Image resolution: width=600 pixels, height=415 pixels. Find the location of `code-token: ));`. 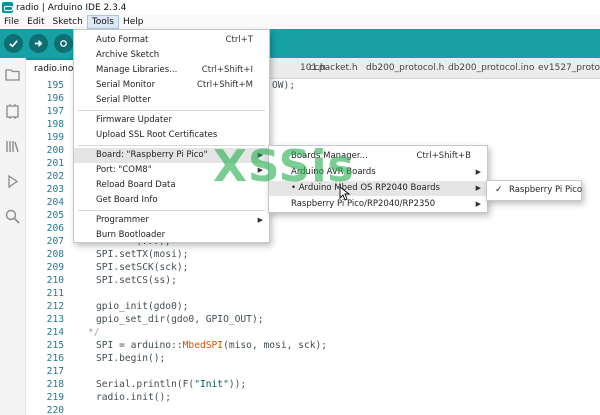

code-token: )); is located at coordinates (237, 384).